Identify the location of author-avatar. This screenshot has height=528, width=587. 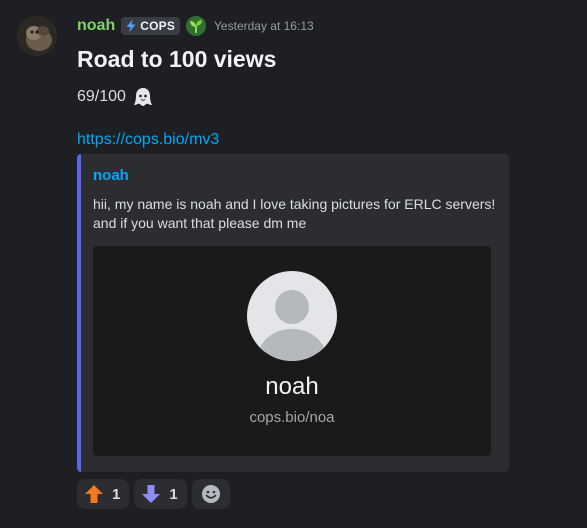
(37, 36).